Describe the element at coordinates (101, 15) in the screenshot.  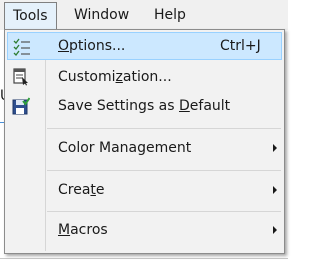
I see `menubar-window: Window` at that location.